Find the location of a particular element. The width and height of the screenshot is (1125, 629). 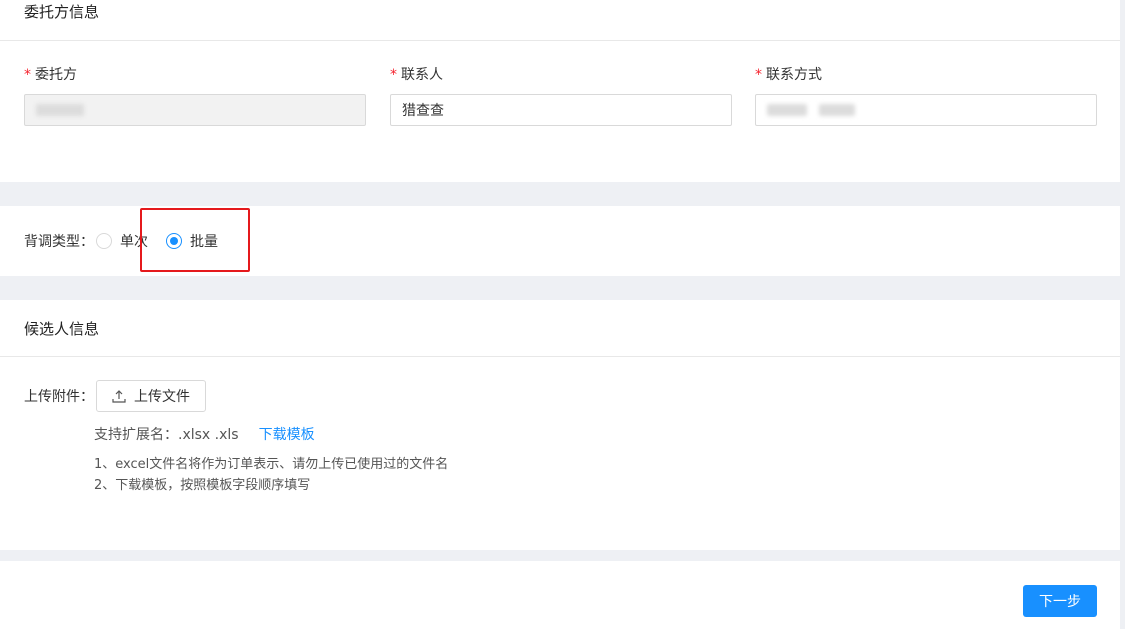

note-item: 2、下载模板，按照模板字段顺序填写 is located at coordinates (202, 485).